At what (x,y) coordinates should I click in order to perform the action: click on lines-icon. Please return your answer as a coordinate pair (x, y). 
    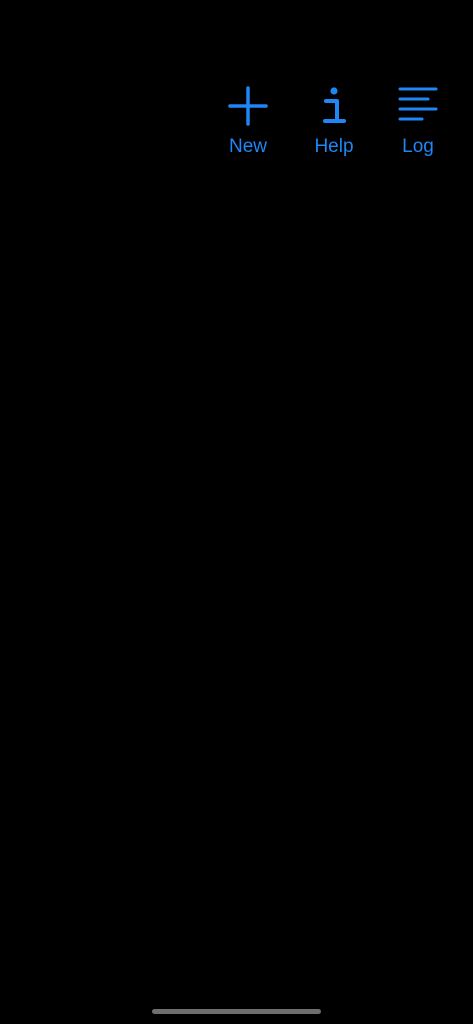
    Looking at the image, I should click on (418, 104).